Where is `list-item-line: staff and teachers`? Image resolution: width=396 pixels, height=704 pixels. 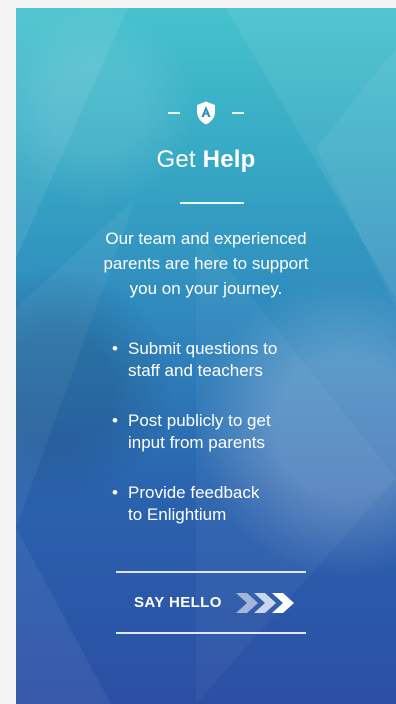
list-item-line: staff and teachers is located at coordinates (195, 370).